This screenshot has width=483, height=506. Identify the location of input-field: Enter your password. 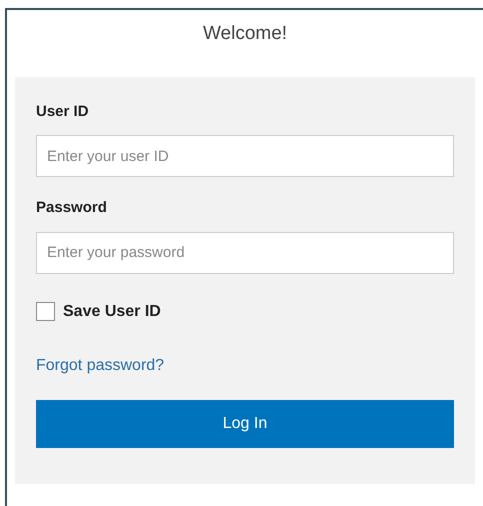
(245, 253).